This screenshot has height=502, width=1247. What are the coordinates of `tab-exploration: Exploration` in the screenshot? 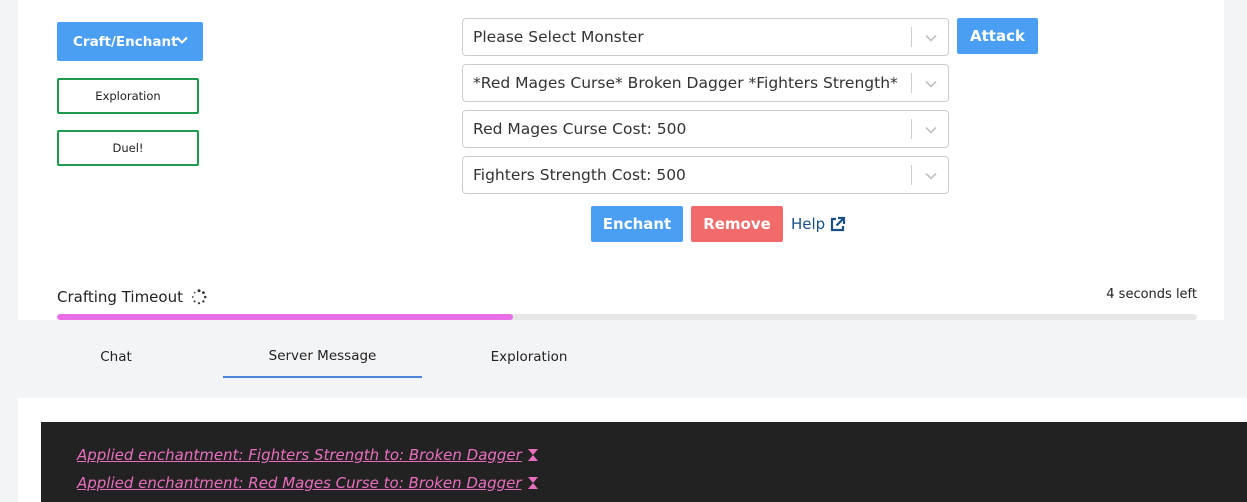 It's located at (529, 356).